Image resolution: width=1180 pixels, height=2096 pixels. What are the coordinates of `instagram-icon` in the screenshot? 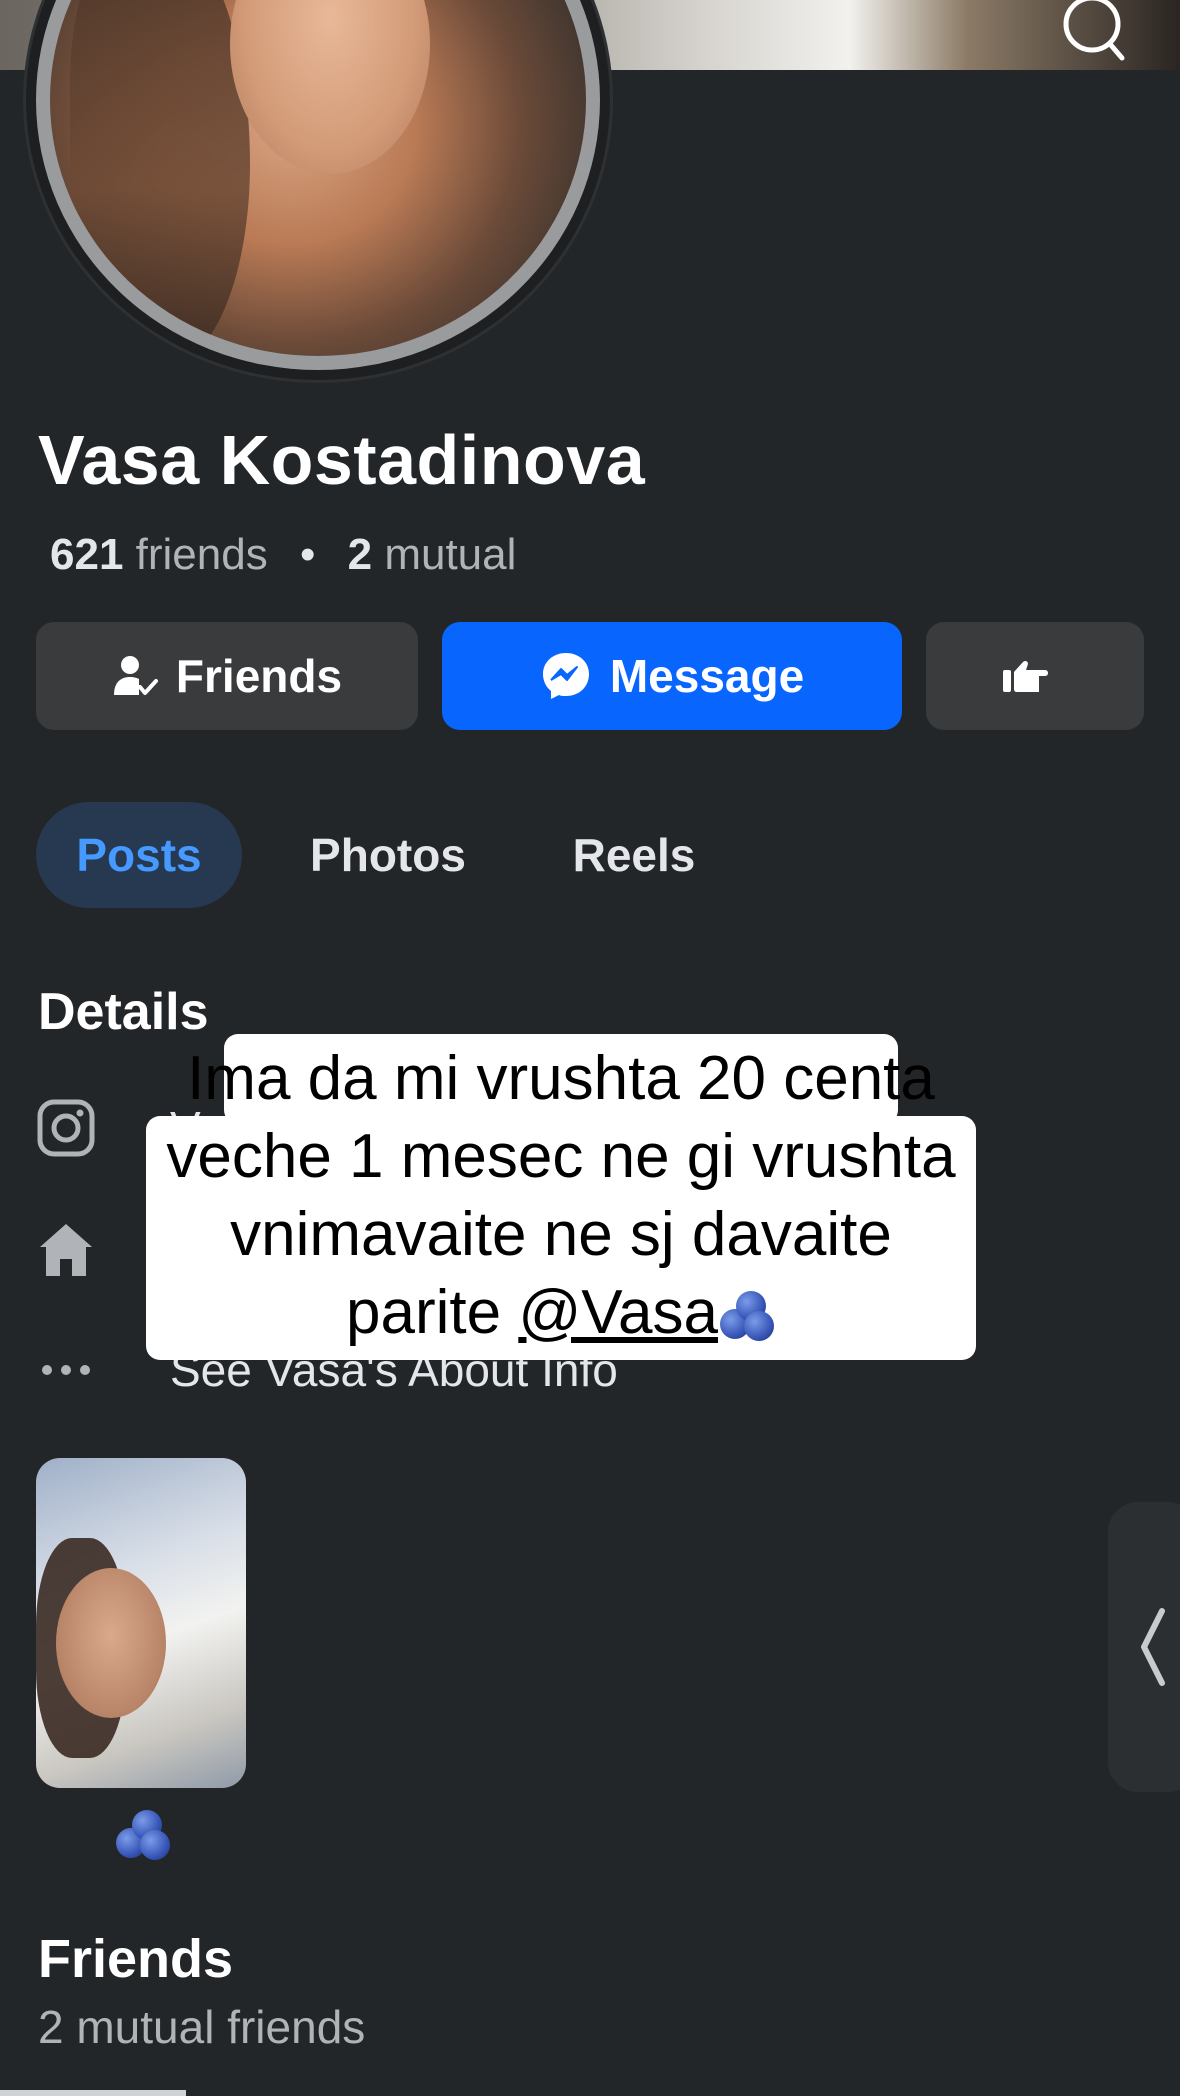 It's located at (66, 1128).